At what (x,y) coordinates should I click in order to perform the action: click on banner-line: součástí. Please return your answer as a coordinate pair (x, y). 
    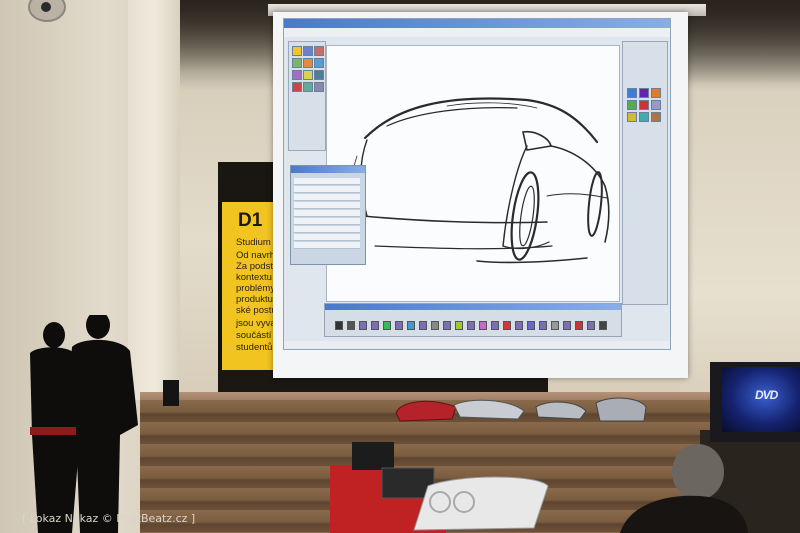
    Looking at the image, I should click on (254, 335).